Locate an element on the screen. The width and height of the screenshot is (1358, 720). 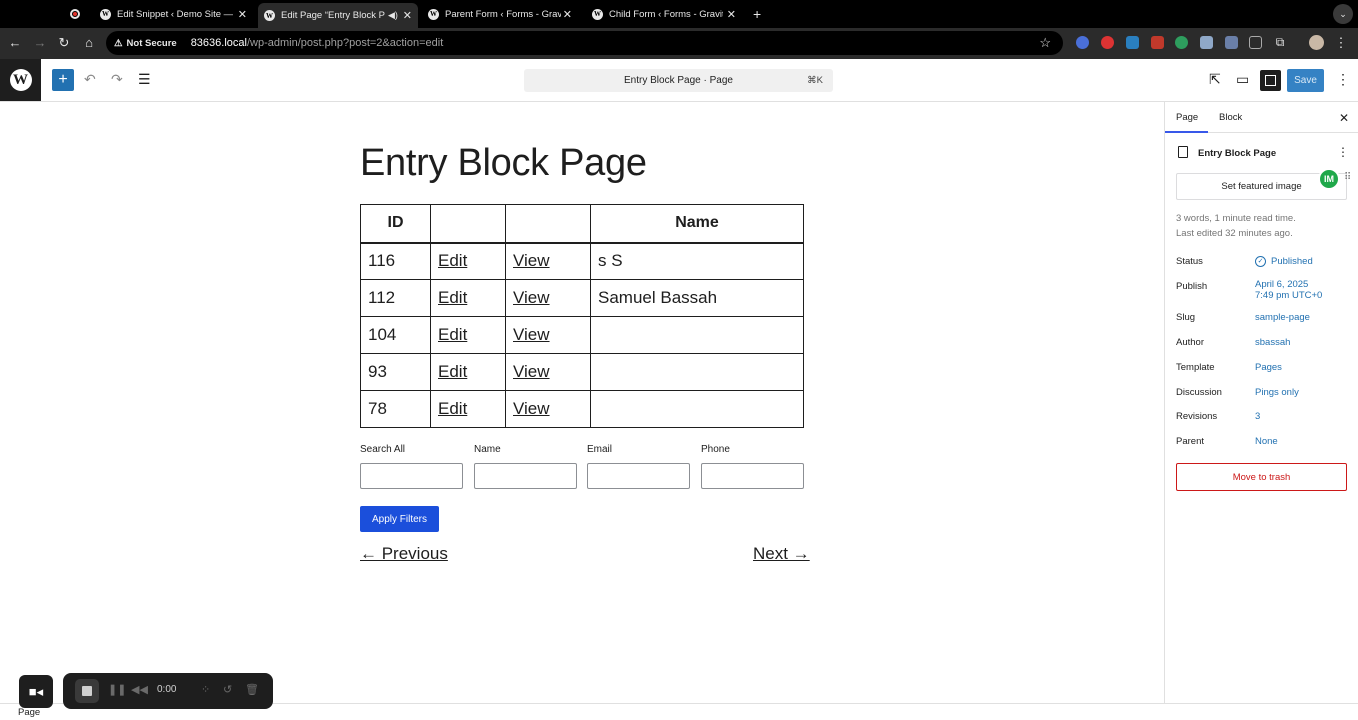
warning-icon: ⚠ is located at coordinates (118, 43).